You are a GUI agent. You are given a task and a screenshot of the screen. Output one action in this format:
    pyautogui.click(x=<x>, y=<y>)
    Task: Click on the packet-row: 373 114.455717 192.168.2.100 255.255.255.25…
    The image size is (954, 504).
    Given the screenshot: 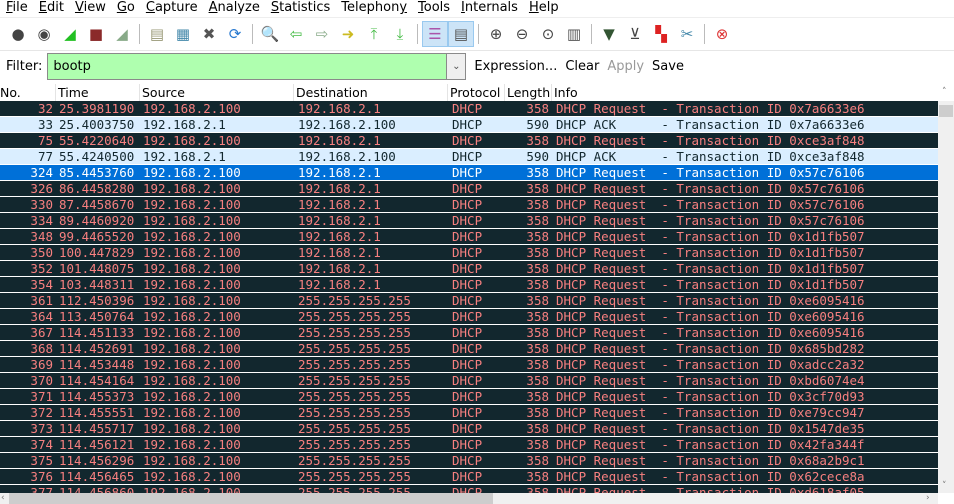 What is the action you would take?
    pyautogui.click(x=469, y=429)
    